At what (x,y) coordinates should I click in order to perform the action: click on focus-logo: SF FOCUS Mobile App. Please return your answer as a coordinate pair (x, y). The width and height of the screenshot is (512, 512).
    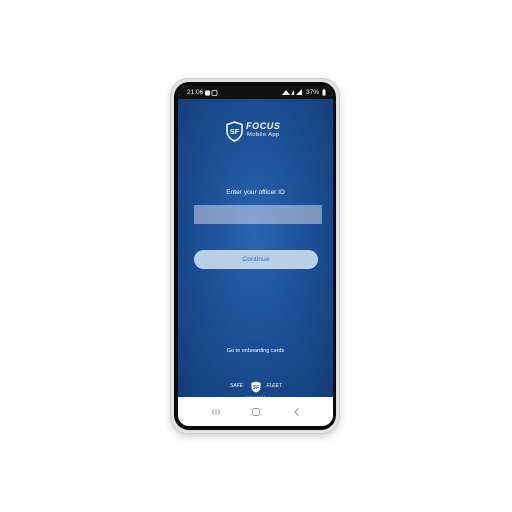
    Looking at the image, I should click on (257, 132).